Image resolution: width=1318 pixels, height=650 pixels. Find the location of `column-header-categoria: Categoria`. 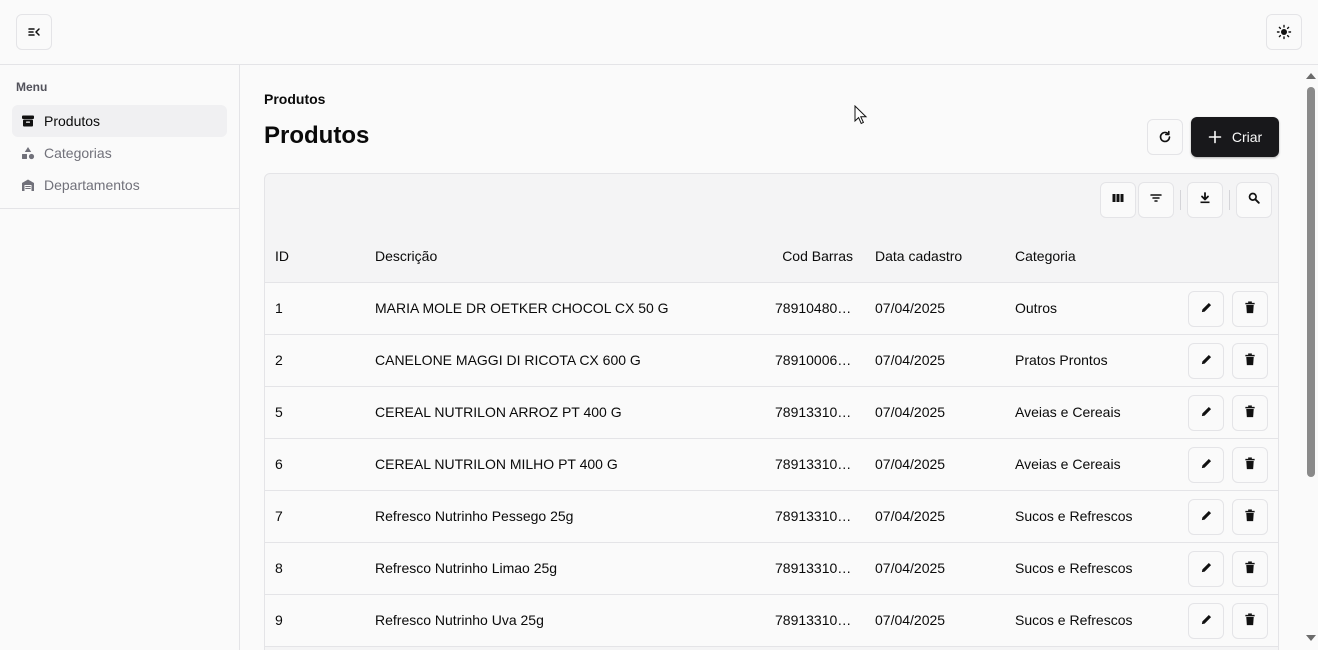

column-header-categoria: Categoria is located at coordinates (1095, 256).